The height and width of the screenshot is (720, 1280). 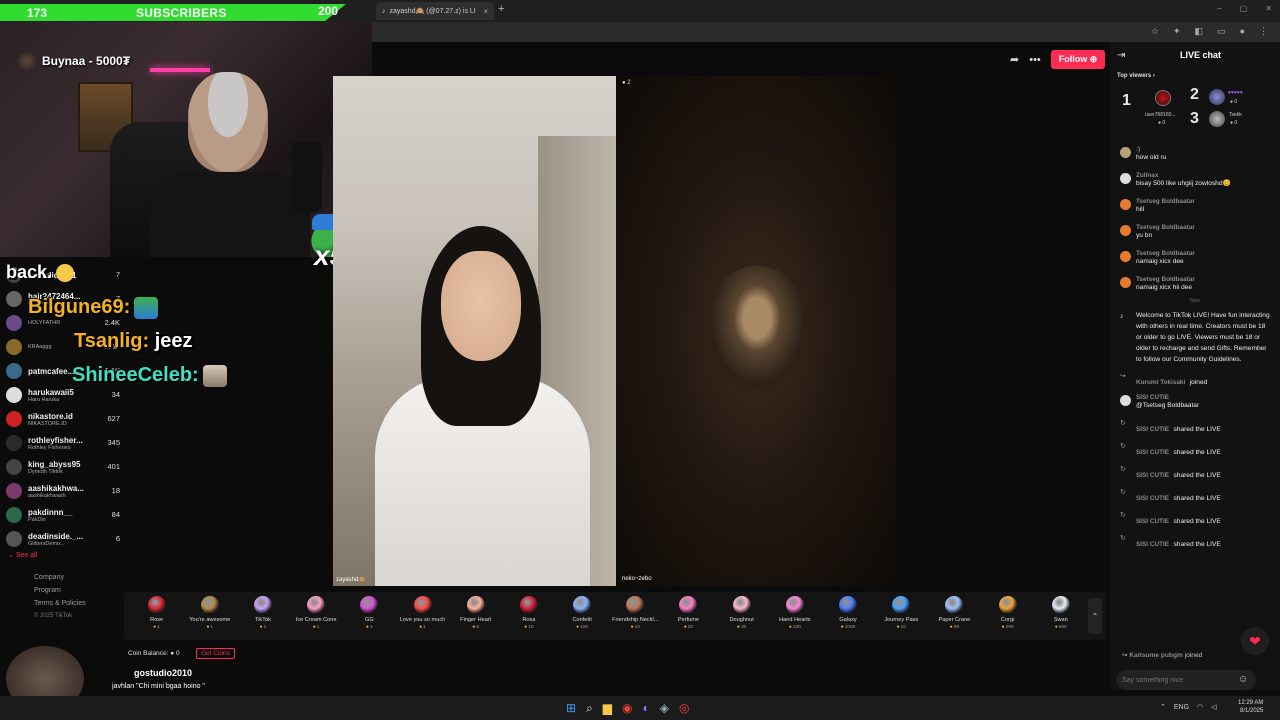 I want to click on top-viewers-link: Top viewers ›, so click(x=1136, y=76).